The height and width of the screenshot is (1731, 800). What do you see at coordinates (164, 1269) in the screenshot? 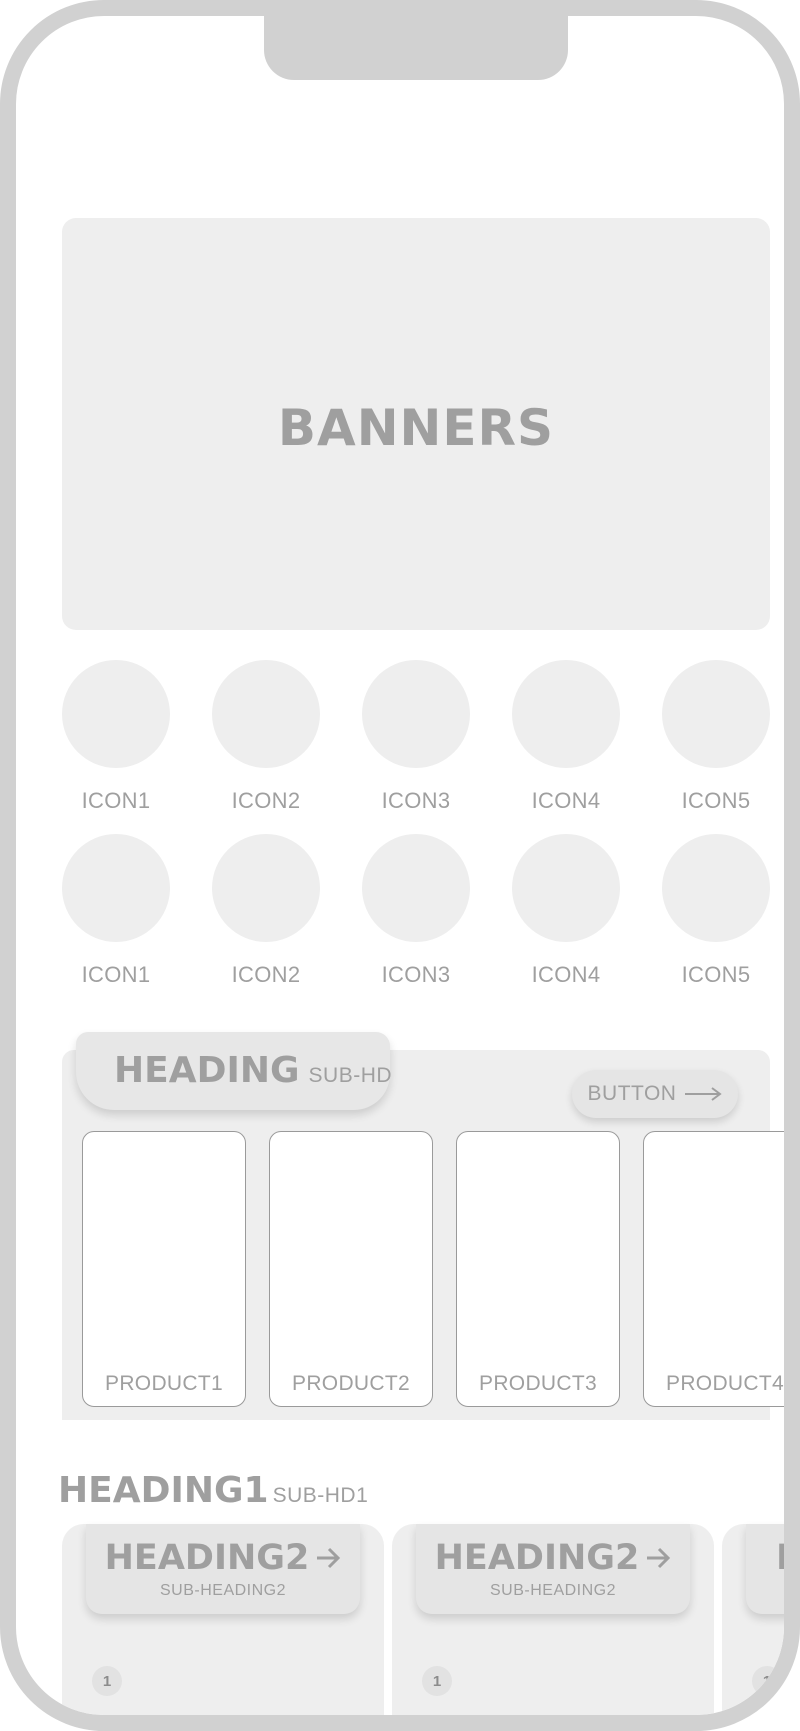
I see `product-card-1: PRODUCT1` at bounding box center [164, 1269].